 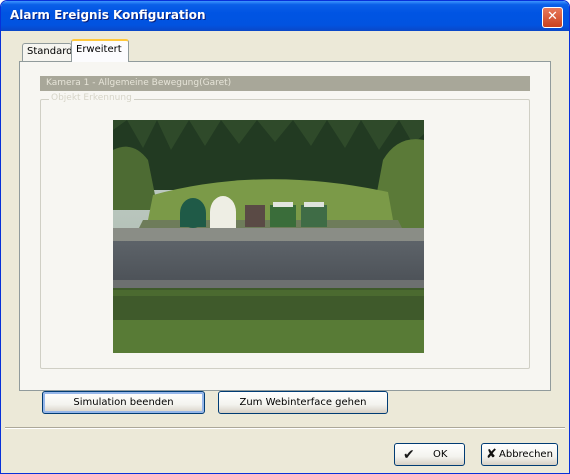 I want to click on close-button: ✕, so click(x=552, y=17).